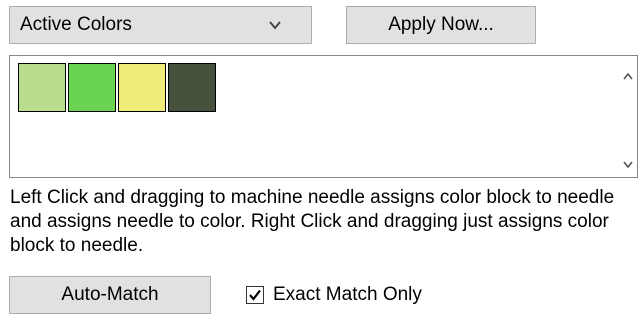  What do you see at coordinates (160, 25) in the screenshot?
I see `color-set-dropdown: Active Colors` at bounding box center [160, 25].